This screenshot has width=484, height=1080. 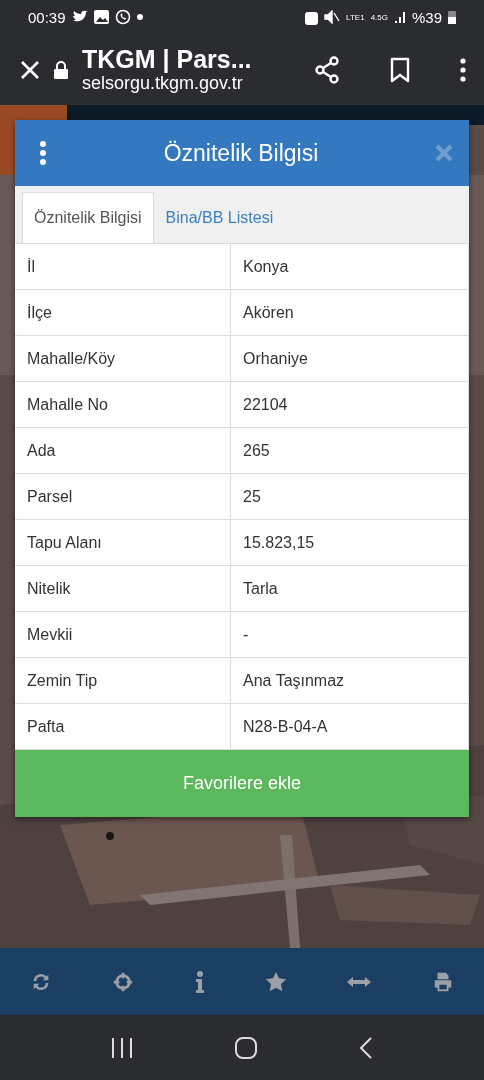 I want to click on chat-phone-icon, so click(x=122, y=17).